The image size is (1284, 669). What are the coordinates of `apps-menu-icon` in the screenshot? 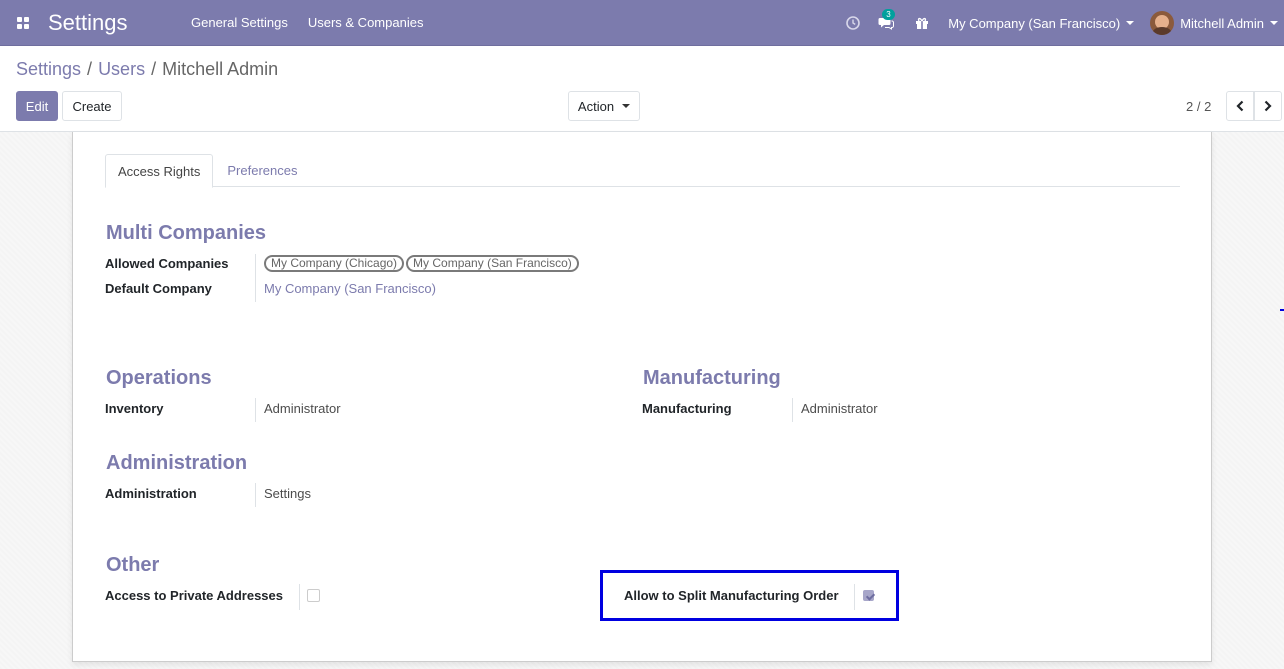 It's located at (23, 23).